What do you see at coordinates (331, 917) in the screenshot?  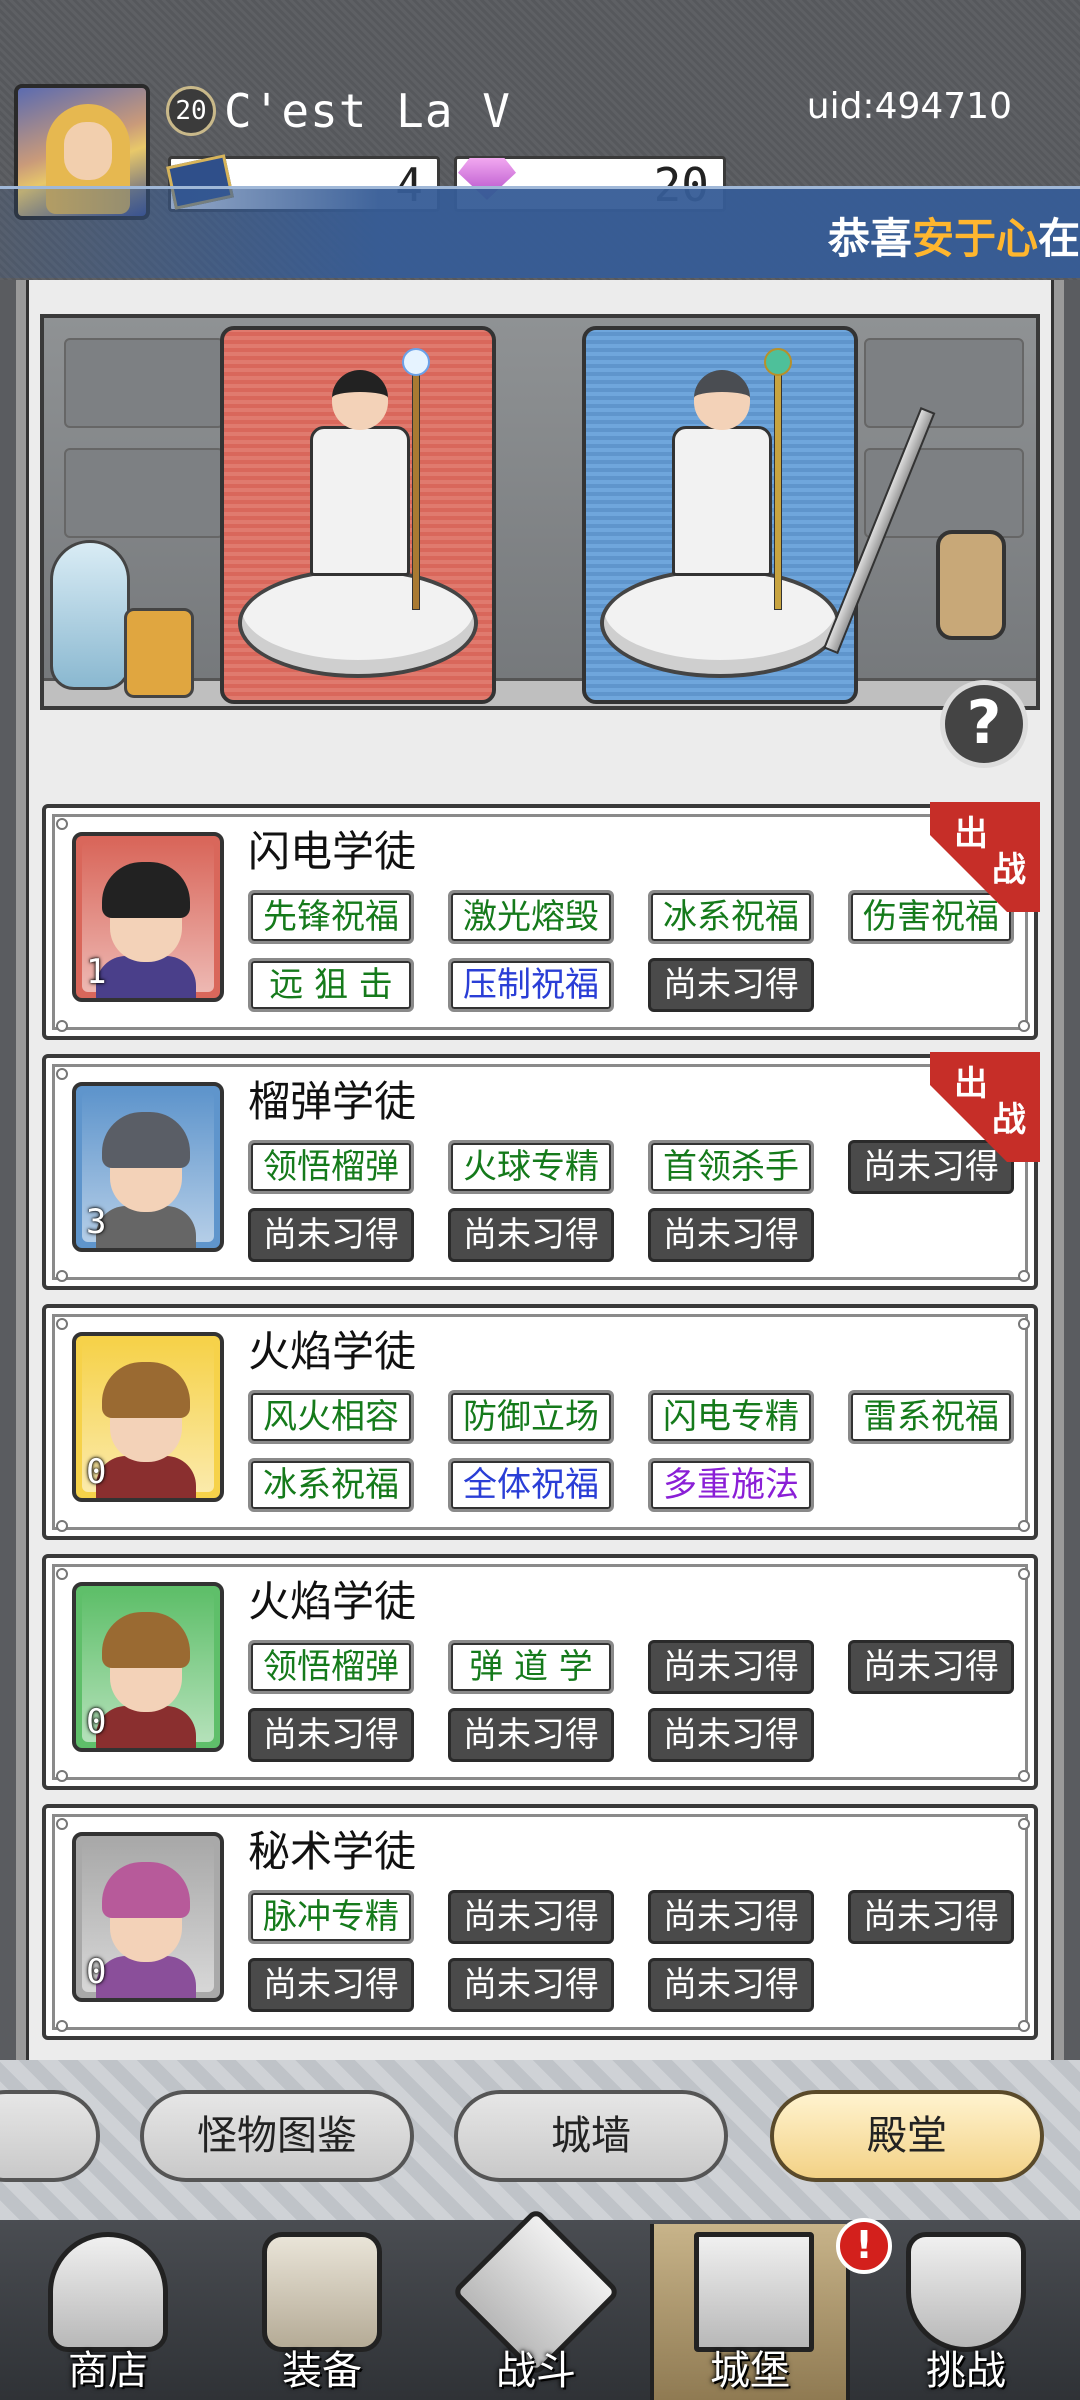 I see `skill-learned: 先锋祝福` at bounding box center [331, 917].